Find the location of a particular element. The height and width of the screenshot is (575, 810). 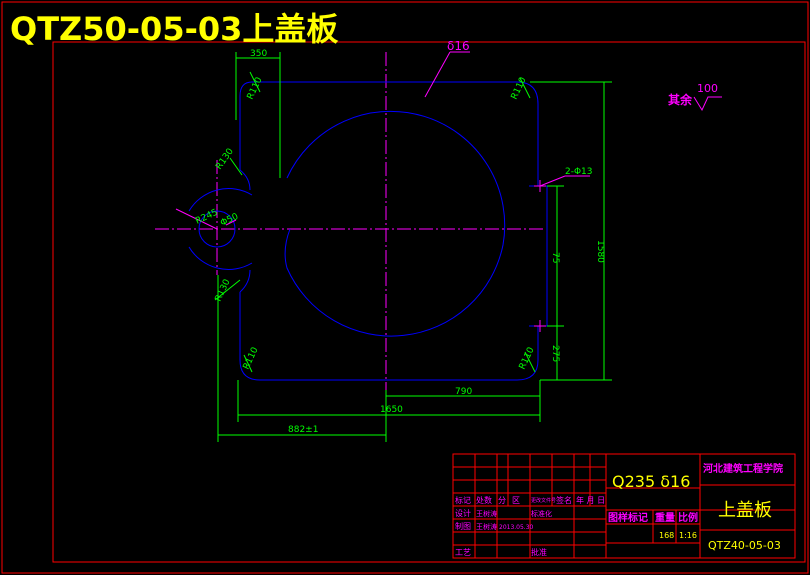

other-roughness-label: 其余 is located at coordinates (680, 99).